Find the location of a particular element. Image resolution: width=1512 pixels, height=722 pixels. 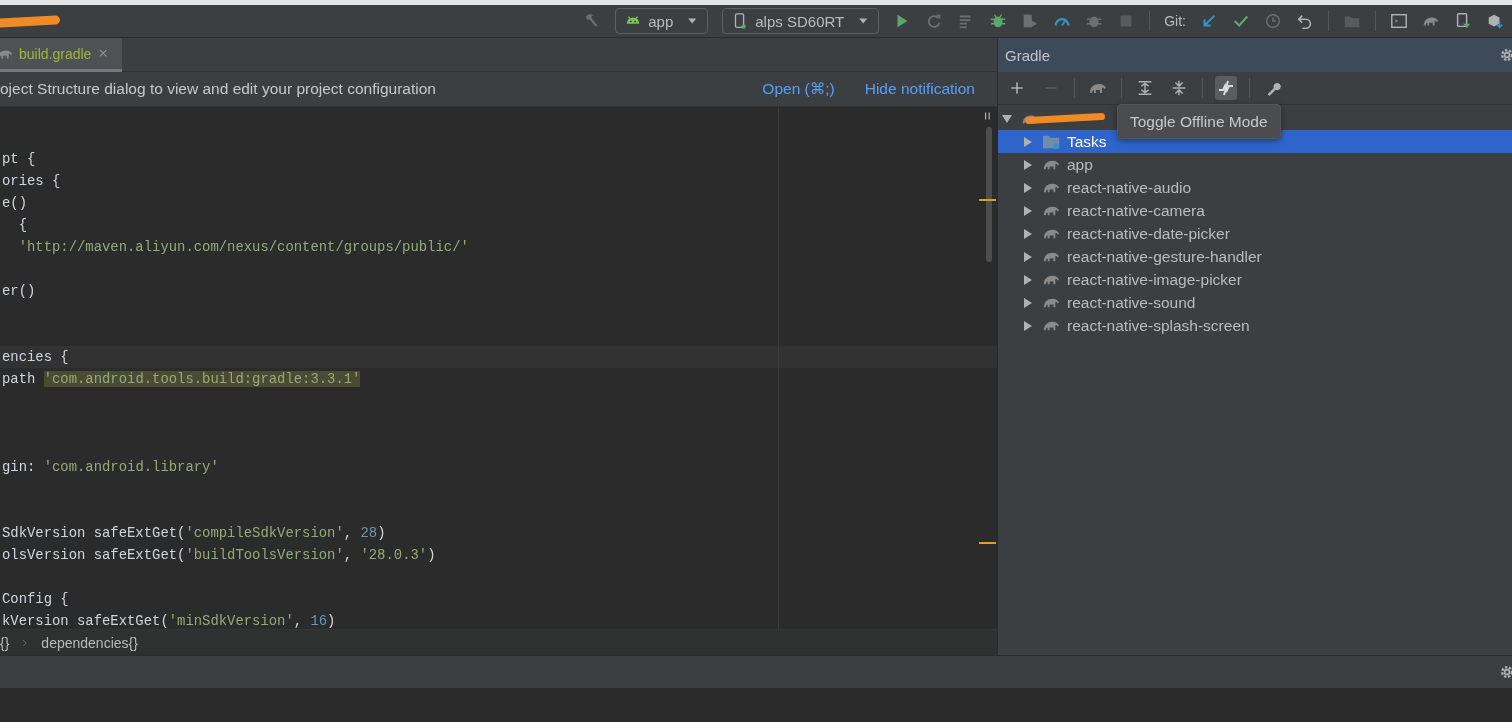

panel-title: Gradle is located at coordinates (1028, 55).